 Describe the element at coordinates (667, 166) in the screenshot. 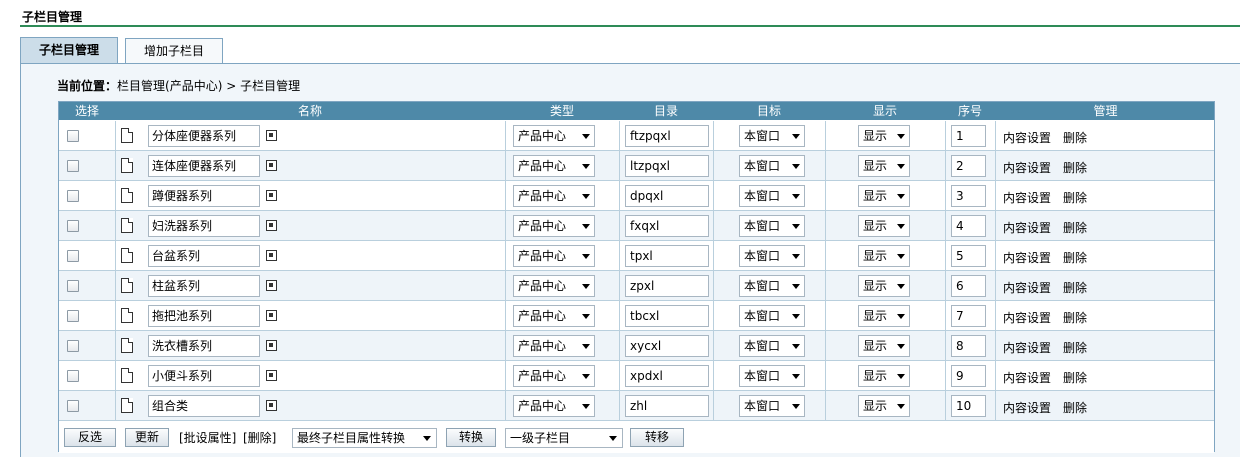

I see `directory-input: ltzpqxl` at that location.